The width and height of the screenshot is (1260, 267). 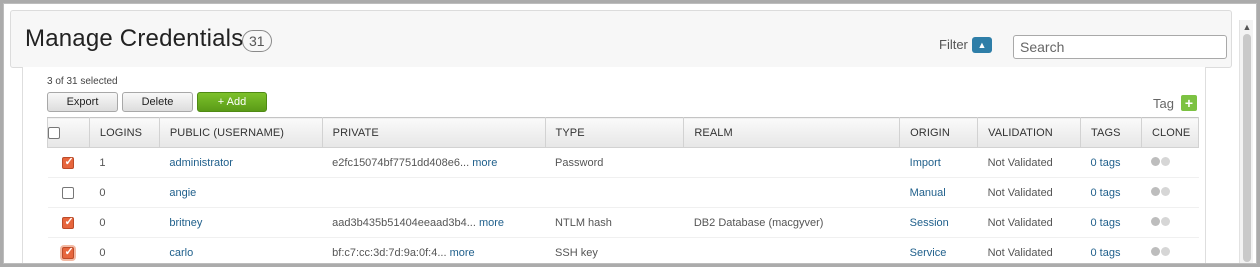 I want to click on private-cell, so click(x=434, y=192).